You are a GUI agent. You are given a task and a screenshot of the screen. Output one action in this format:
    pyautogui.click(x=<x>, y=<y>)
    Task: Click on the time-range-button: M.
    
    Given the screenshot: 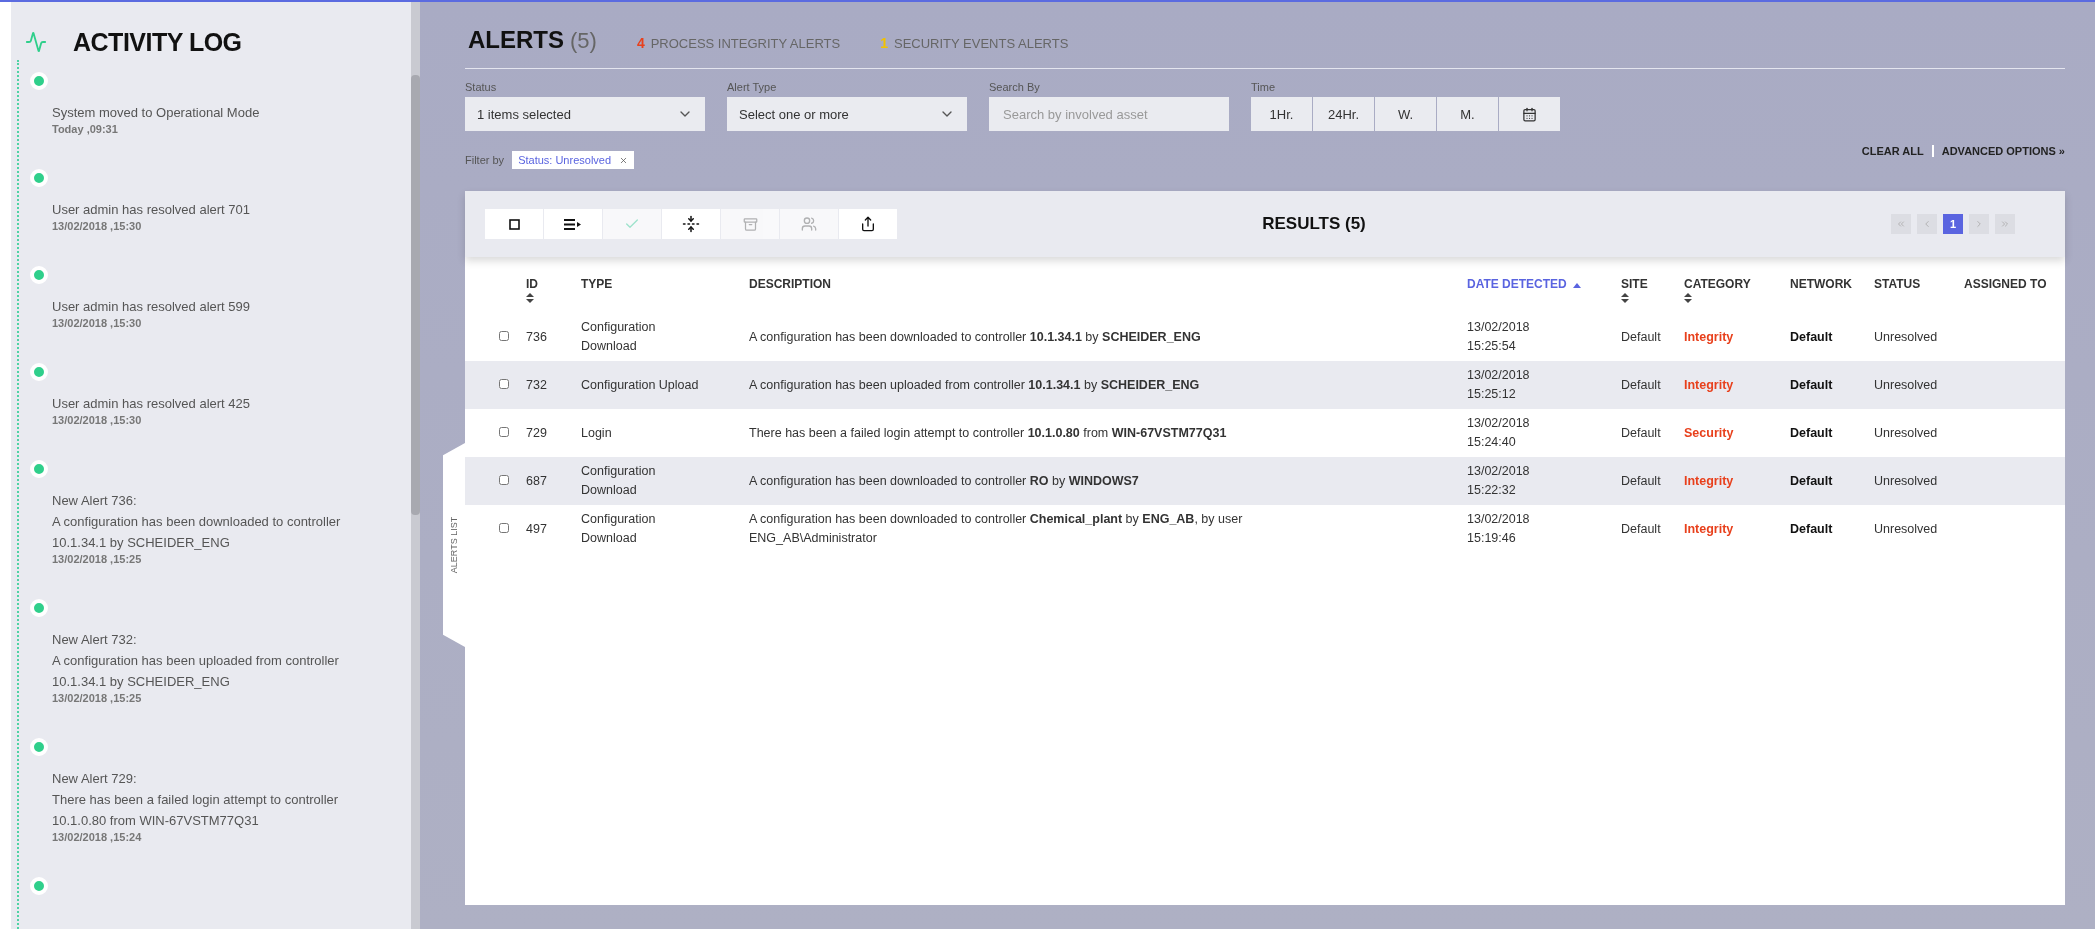 What is the action you would take?
    pyautogui.click(x=1467, y=114)
    